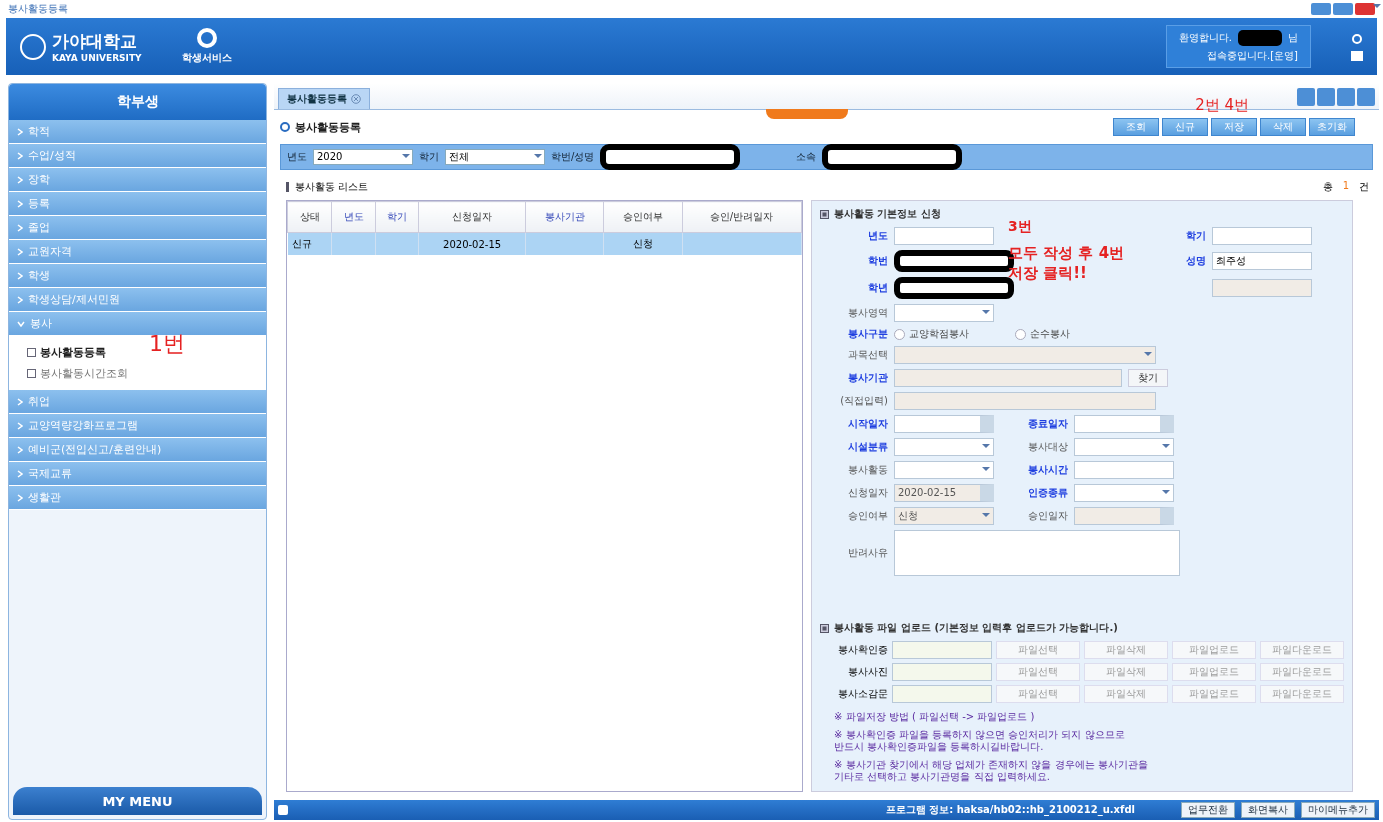  What do you see at coordinates (41, 323) in the screenshot?
I see `menu-item: 봉사` at bounding box center [41, 323].